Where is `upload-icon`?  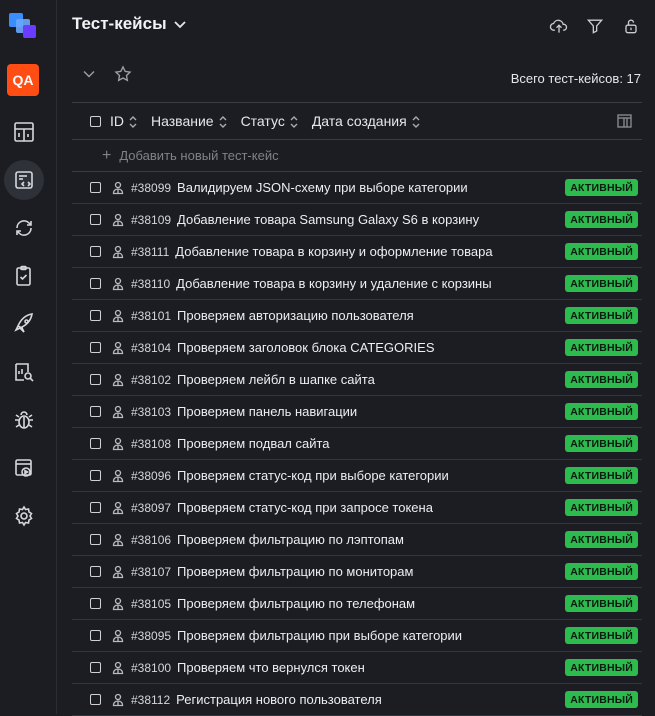
upload-icon is located at coordinates (559, 26).